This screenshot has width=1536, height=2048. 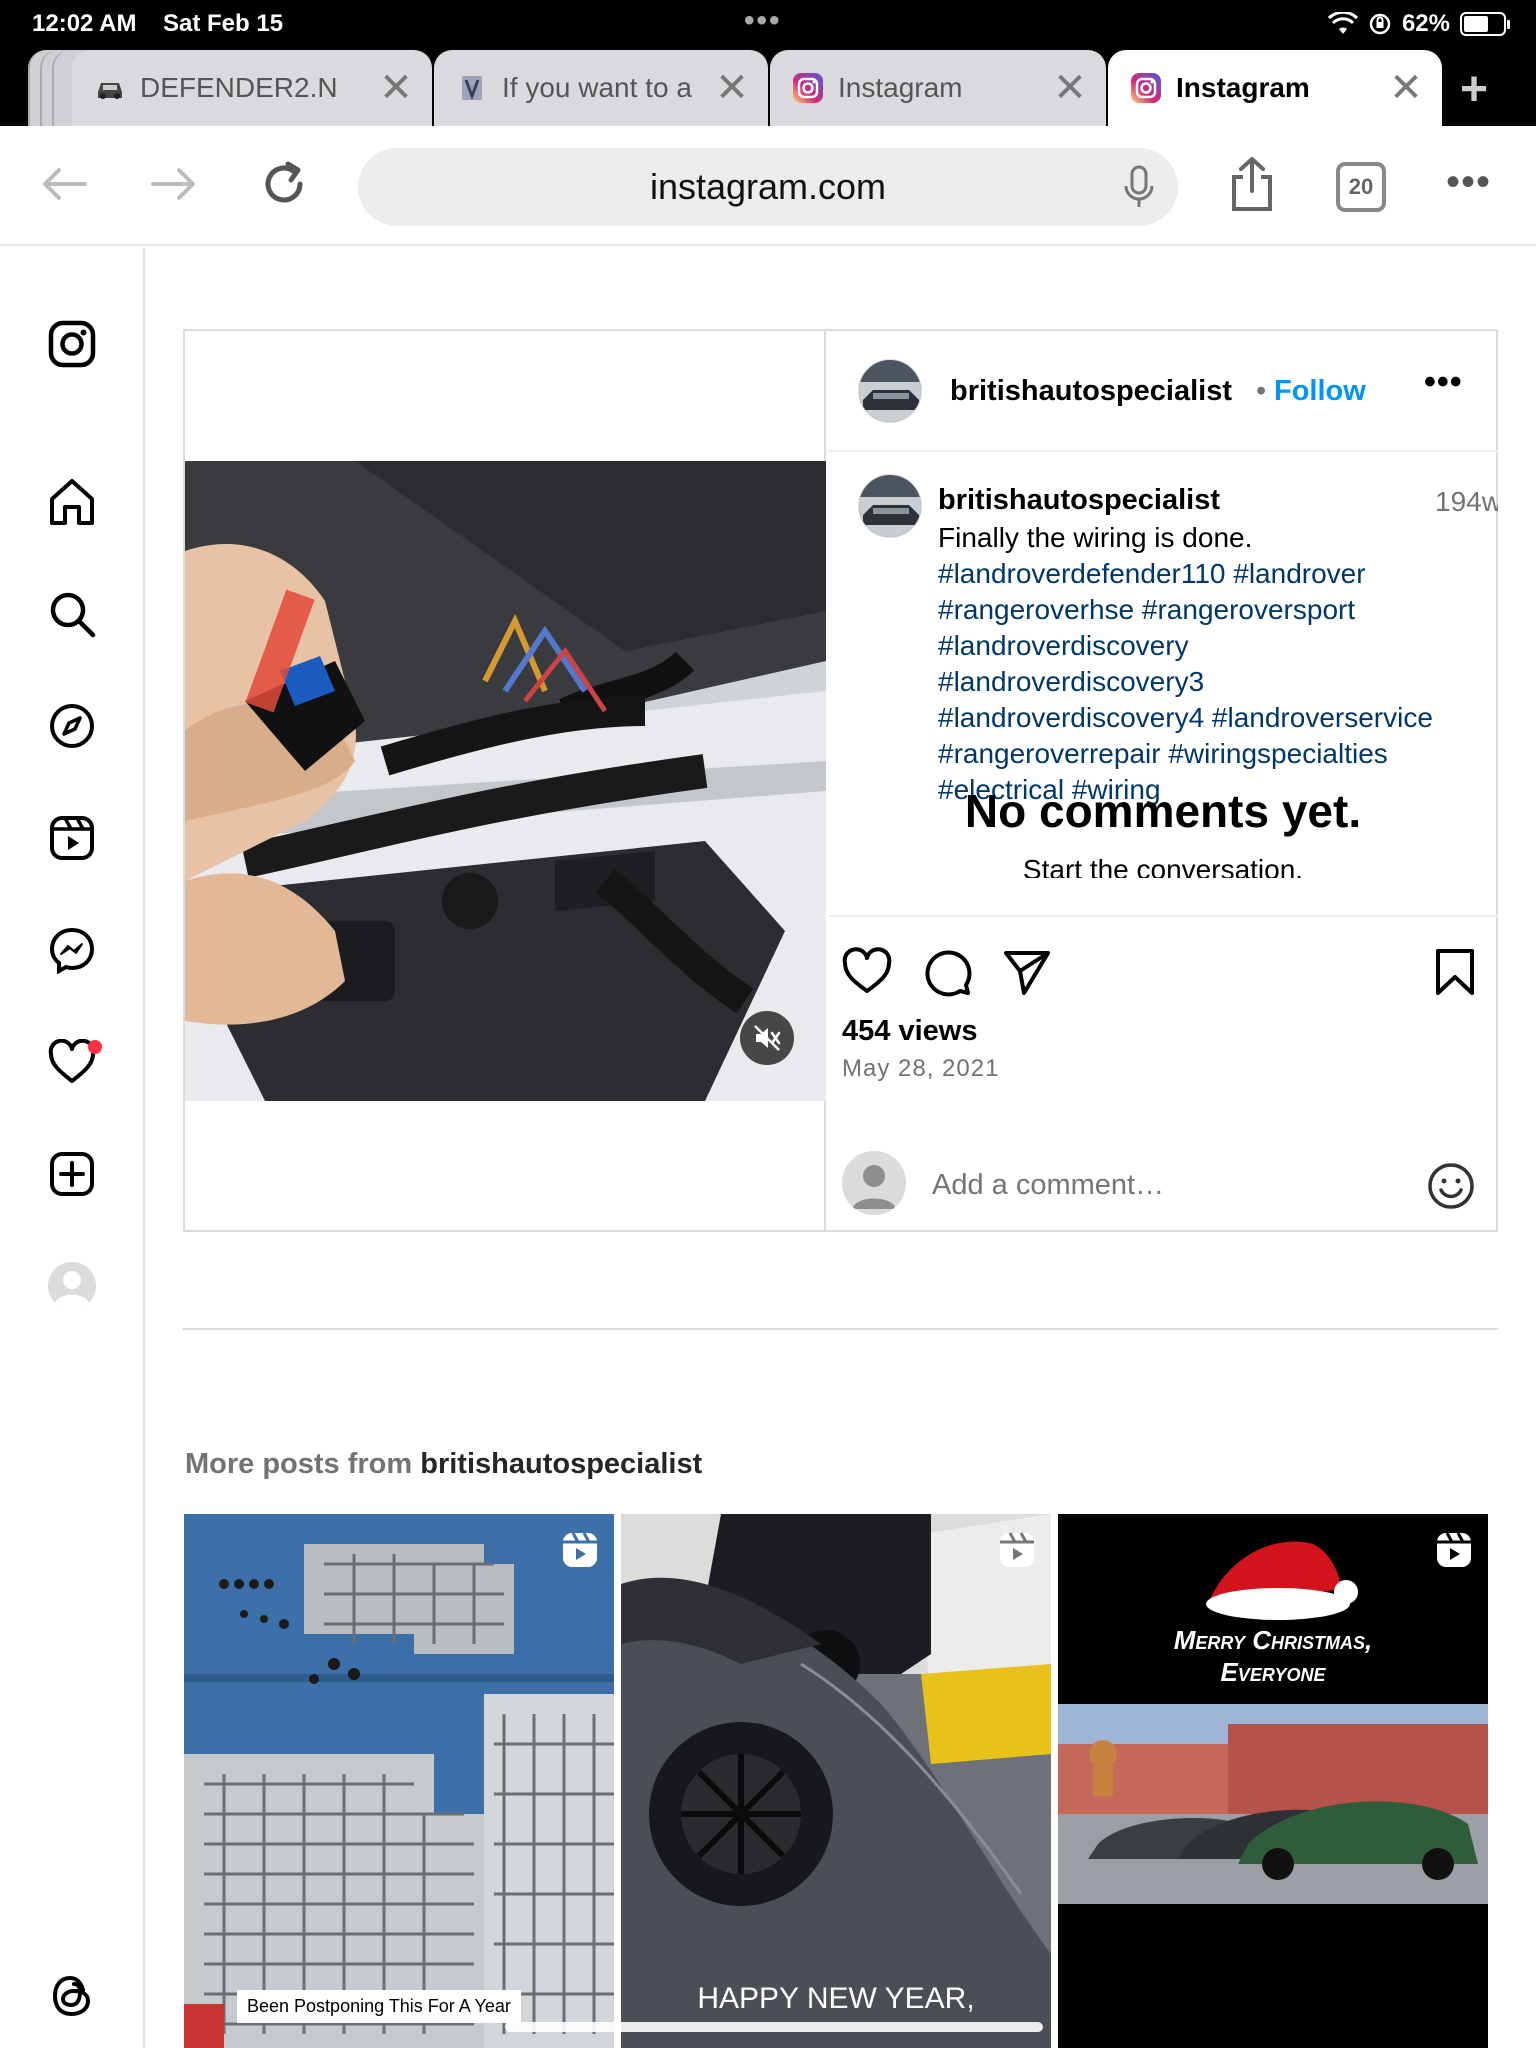 I want to click on save-bookmark-icon, so click(x=1455, y=972).